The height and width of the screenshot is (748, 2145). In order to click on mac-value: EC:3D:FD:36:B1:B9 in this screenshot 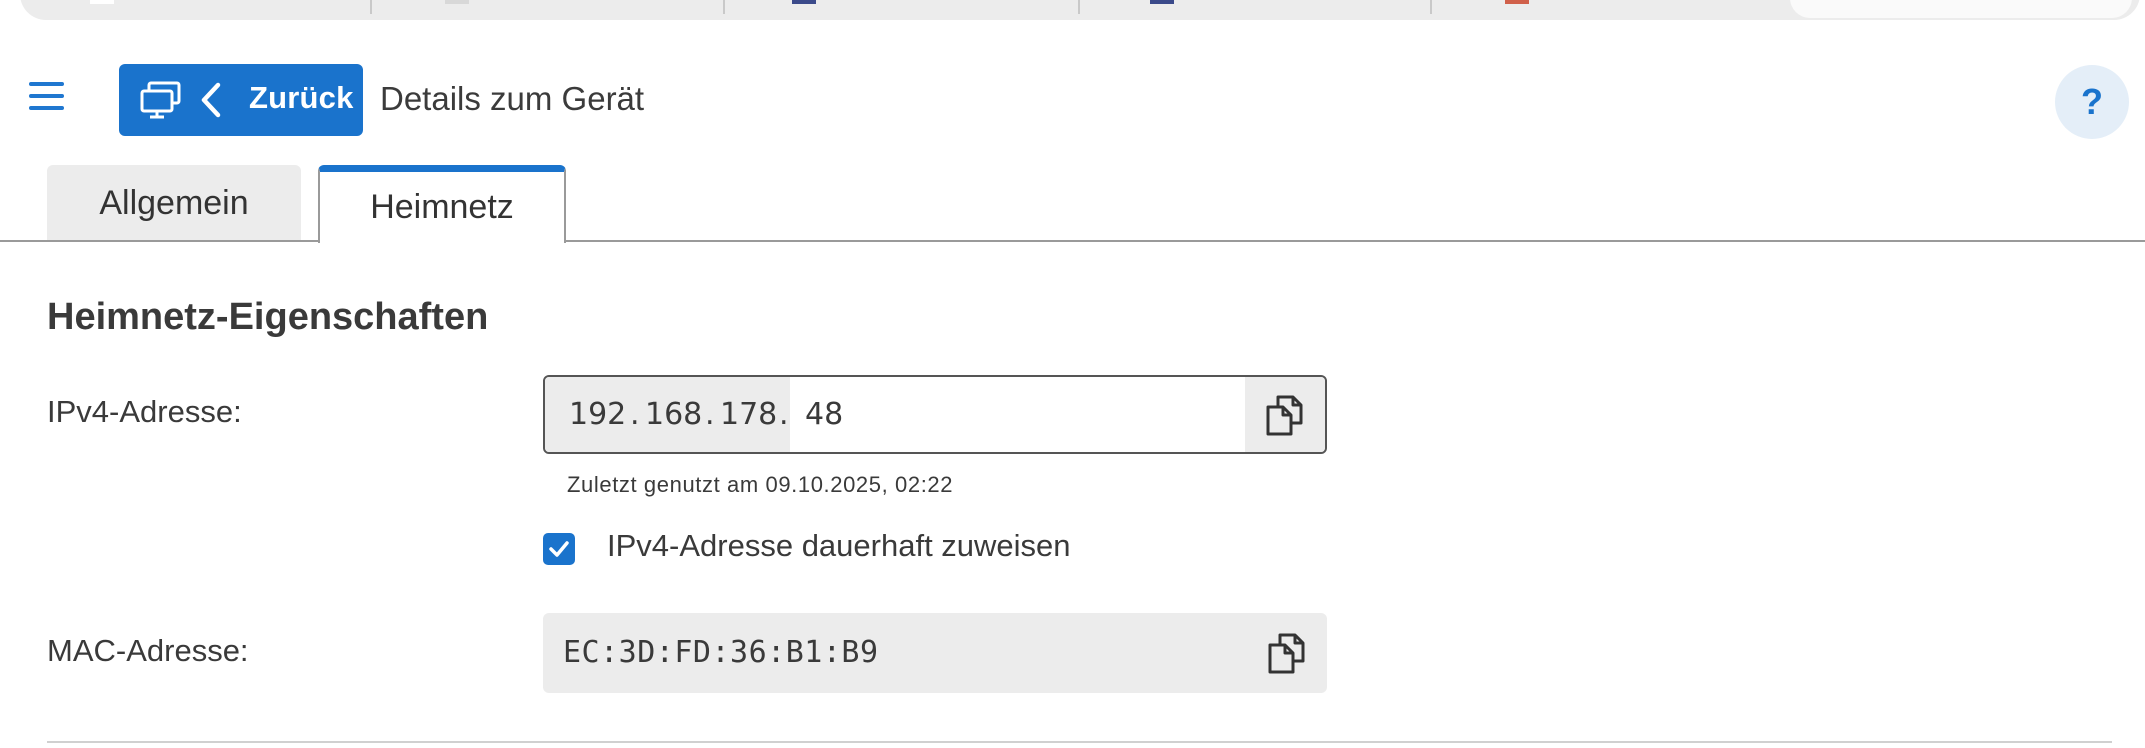, I will do `click(721, 652)`.